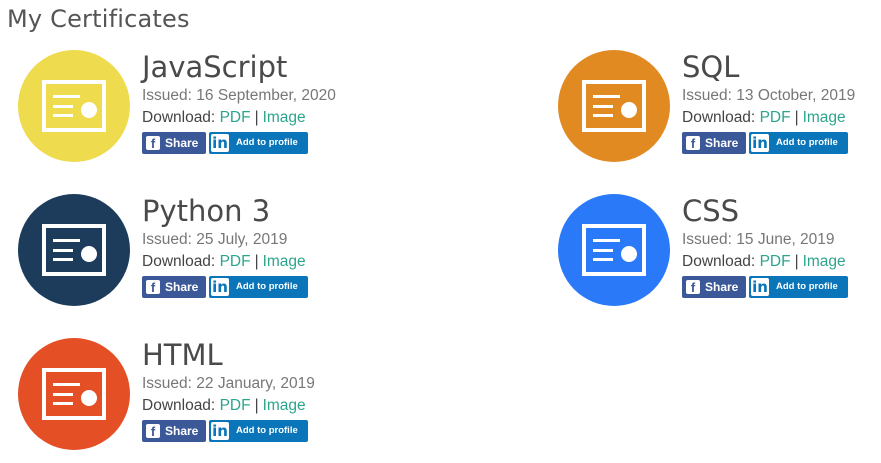 The image size is (881, 463). I want to click on certificate-title: JavaScript, so click(215, 67).